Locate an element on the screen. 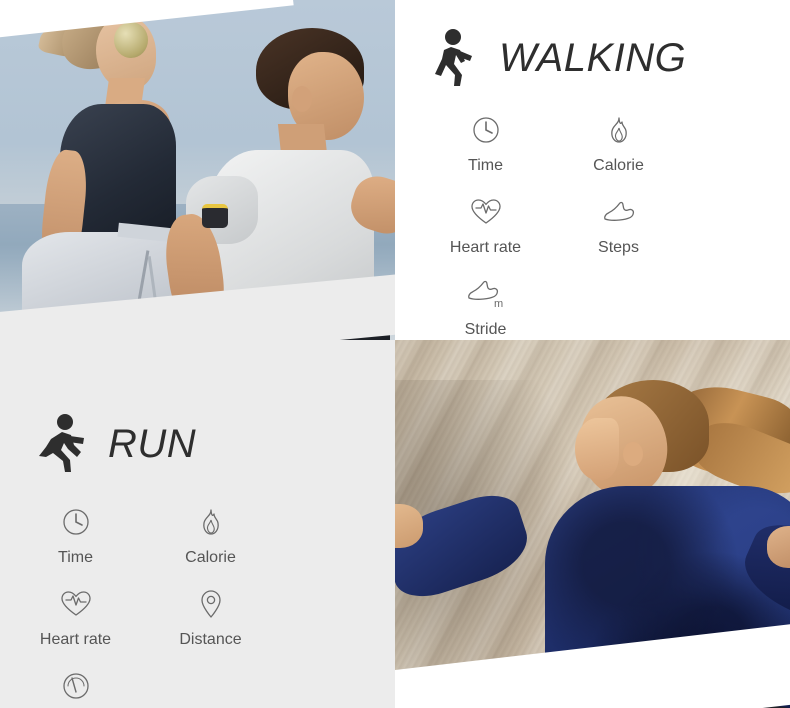 The image size is (790, 708). metric-label: Distance is located at coordinates (210, 639).